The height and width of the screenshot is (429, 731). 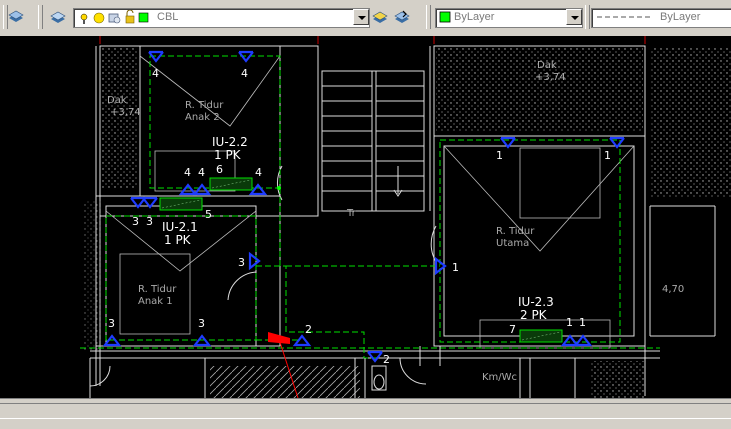 I want to click on make-object-layer-current-icon, so click(x=380, y=17).